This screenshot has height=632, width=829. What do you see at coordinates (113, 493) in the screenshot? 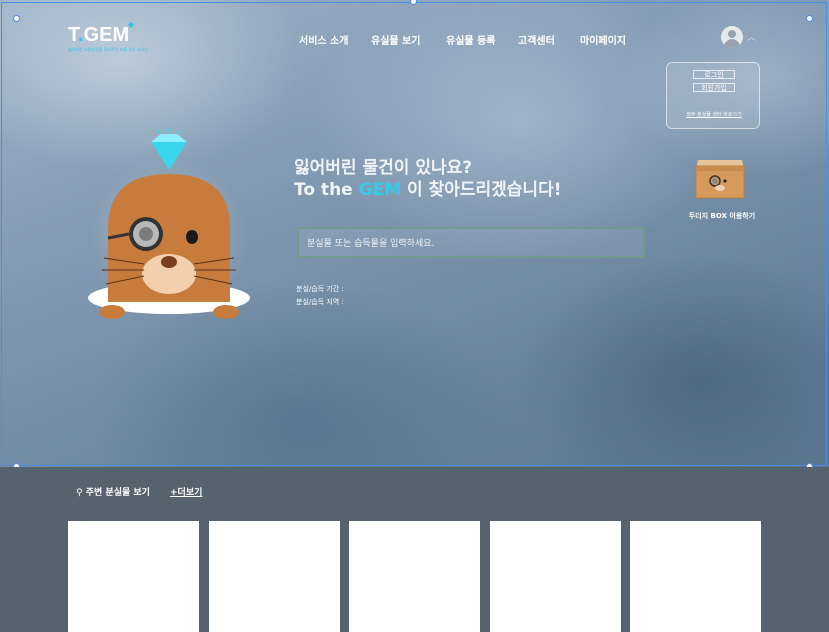
I see `nearby-title: ⚲ 주변 분실물 보기` at bounding box center [113, 493].